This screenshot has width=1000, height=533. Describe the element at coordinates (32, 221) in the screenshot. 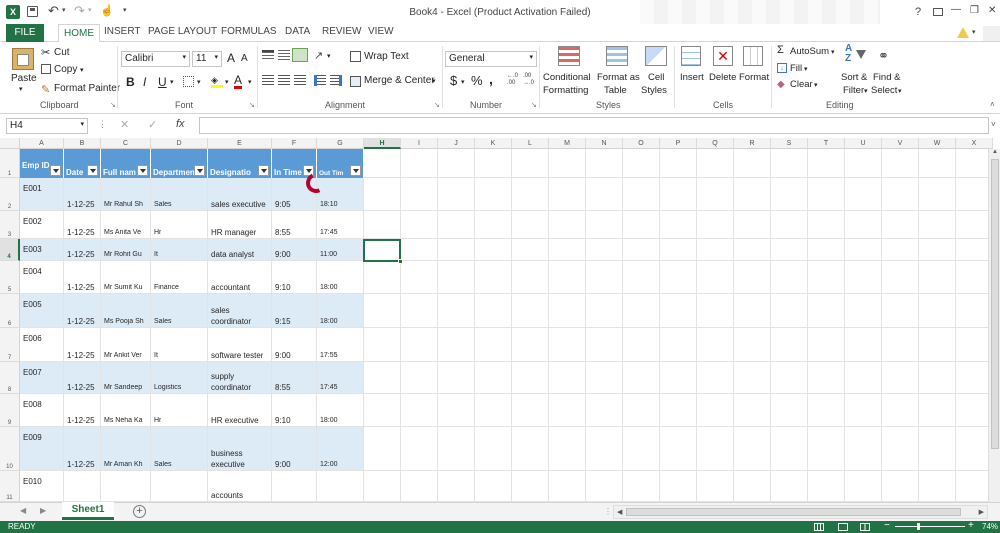

I see `cell-emp-id: E002` at that location.